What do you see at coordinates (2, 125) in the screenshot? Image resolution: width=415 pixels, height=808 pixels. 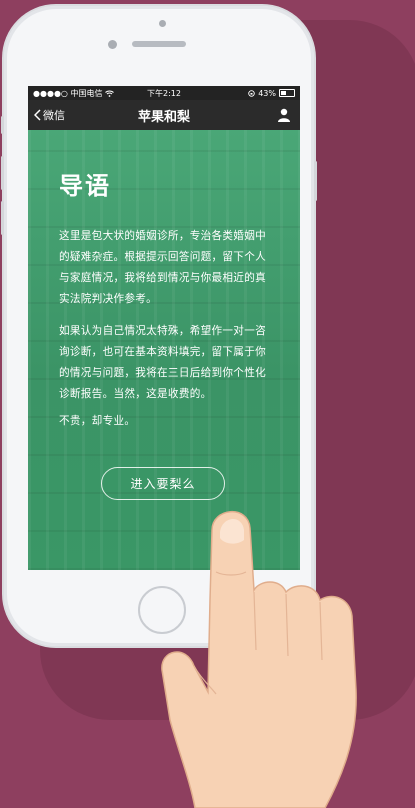 I see `mute-switch` at bounding box center [2, 125].